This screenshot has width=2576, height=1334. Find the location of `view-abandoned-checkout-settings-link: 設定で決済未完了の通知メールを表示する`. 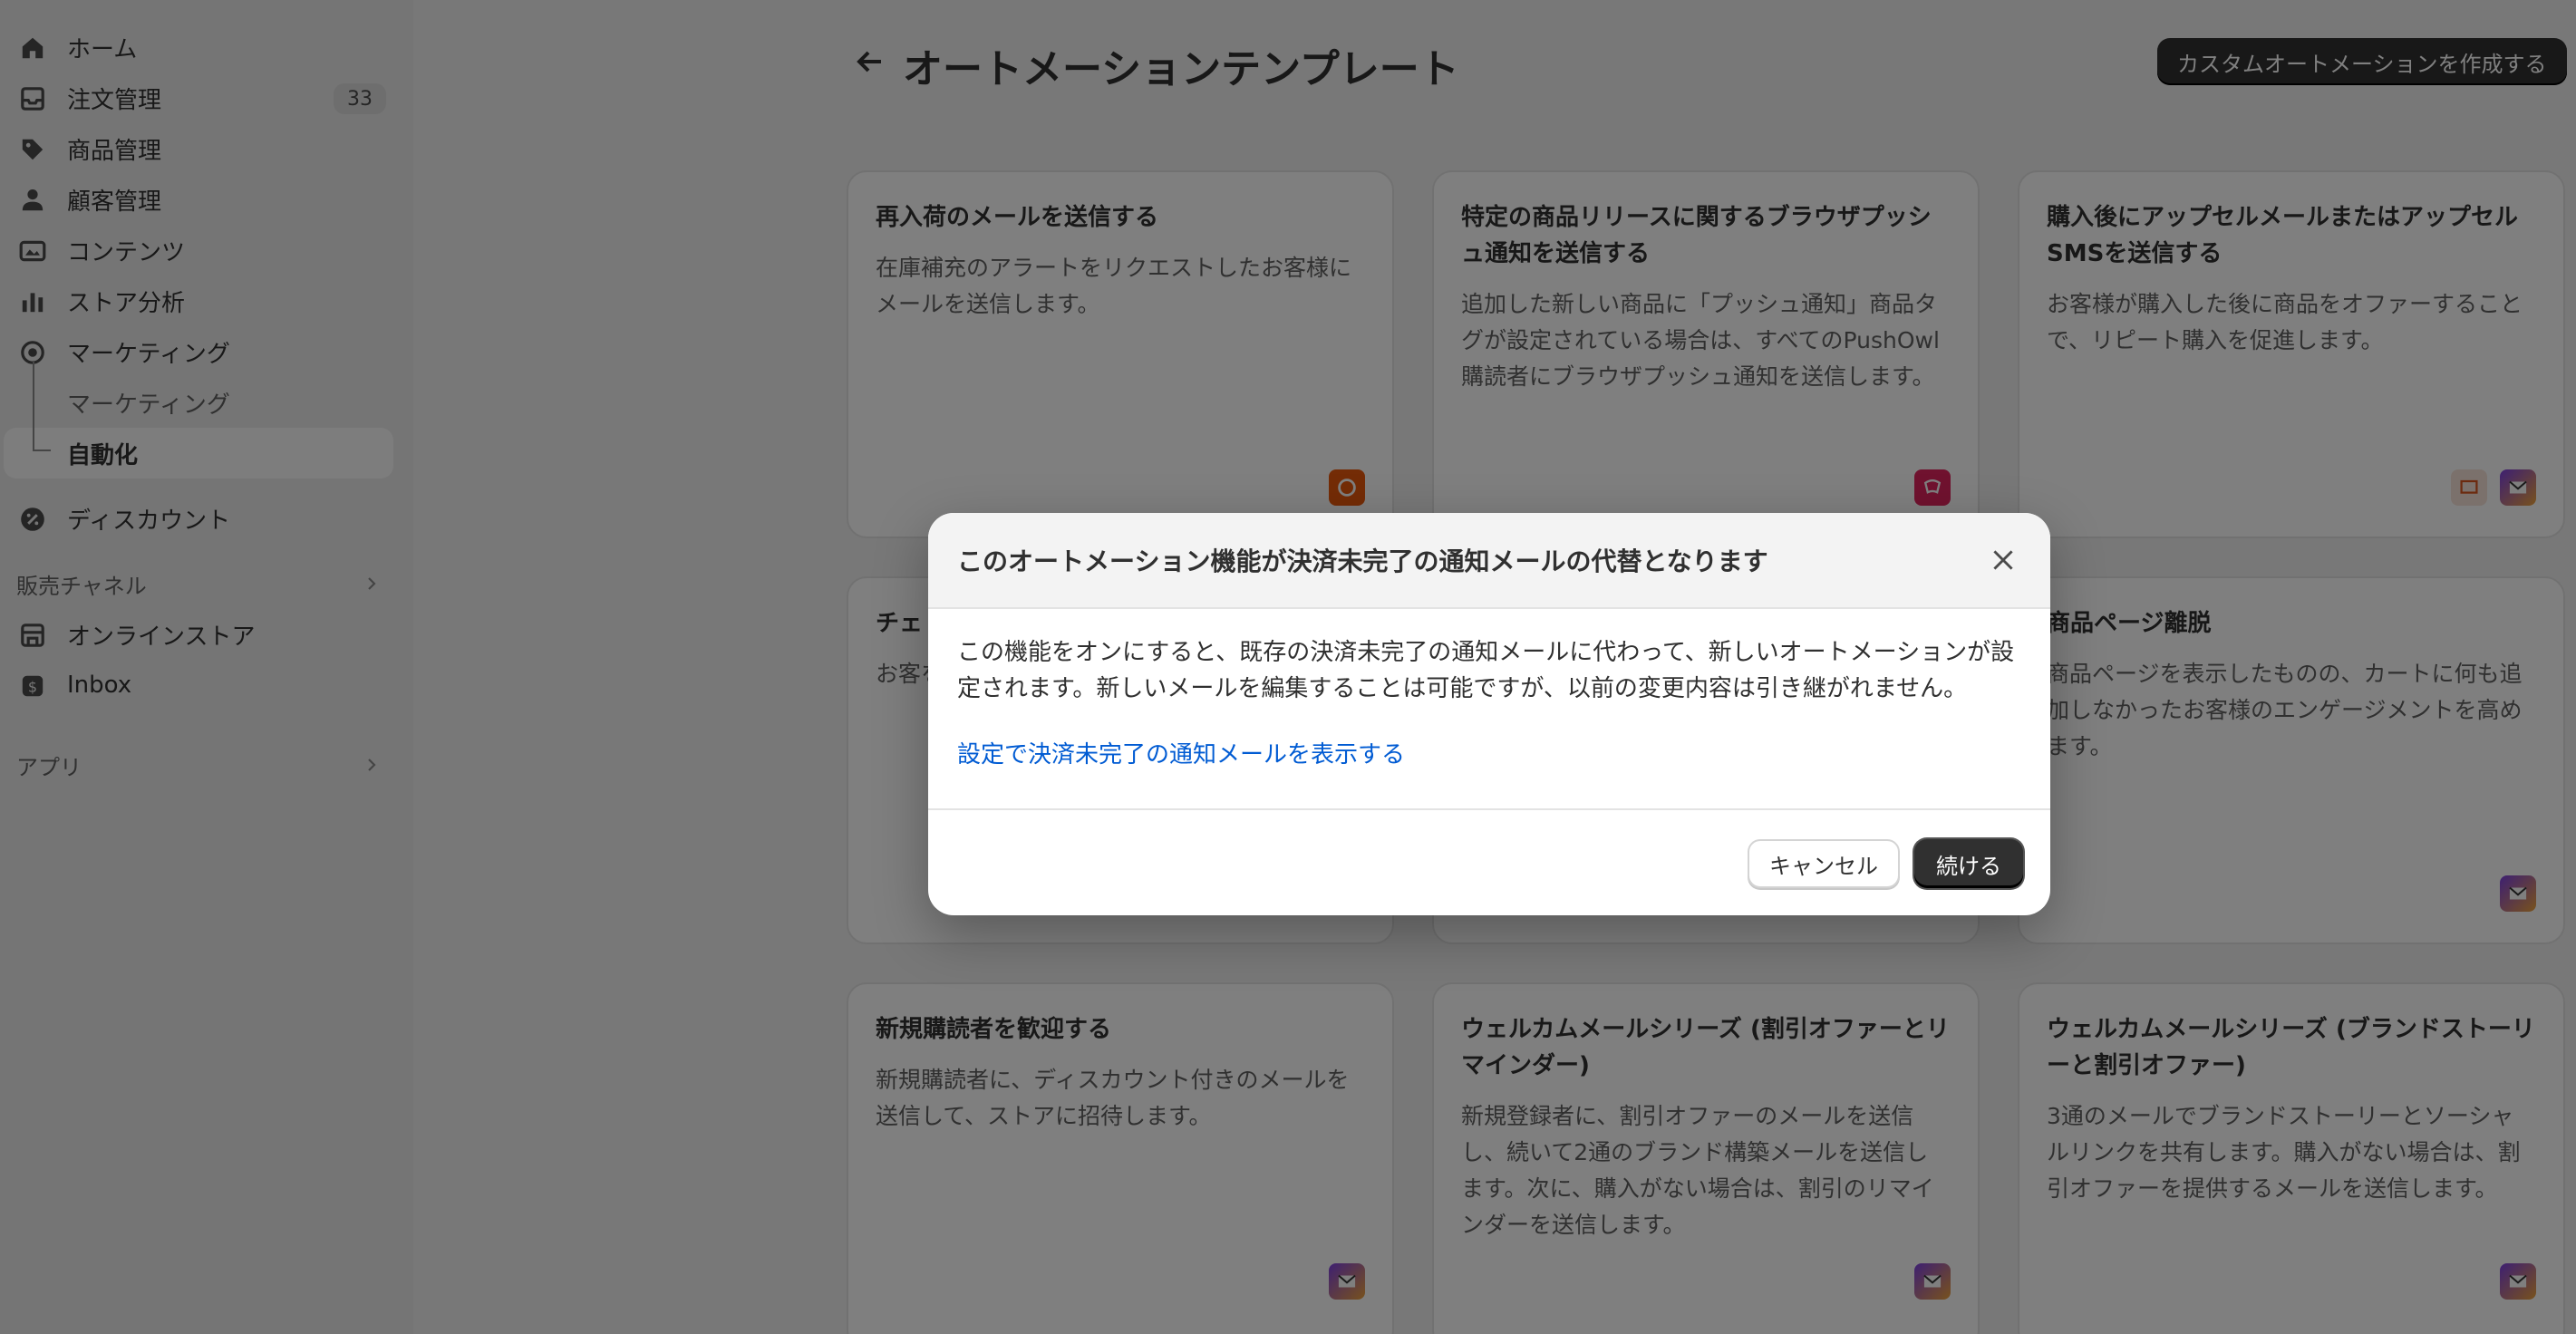

view-abandoned-checkout-settings-link: 設定で決済未完了の通知メールを表示する is located at coordinates (1181, 752).